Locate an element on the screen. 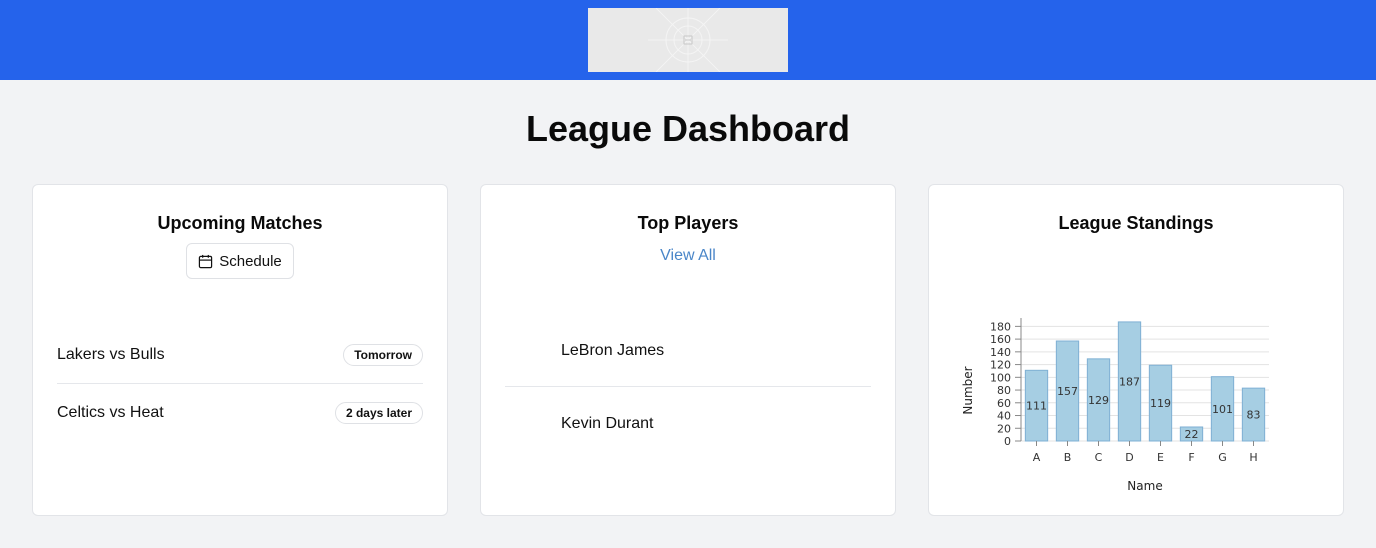  x-tick-label: E is located at coordinates (1160, 457).